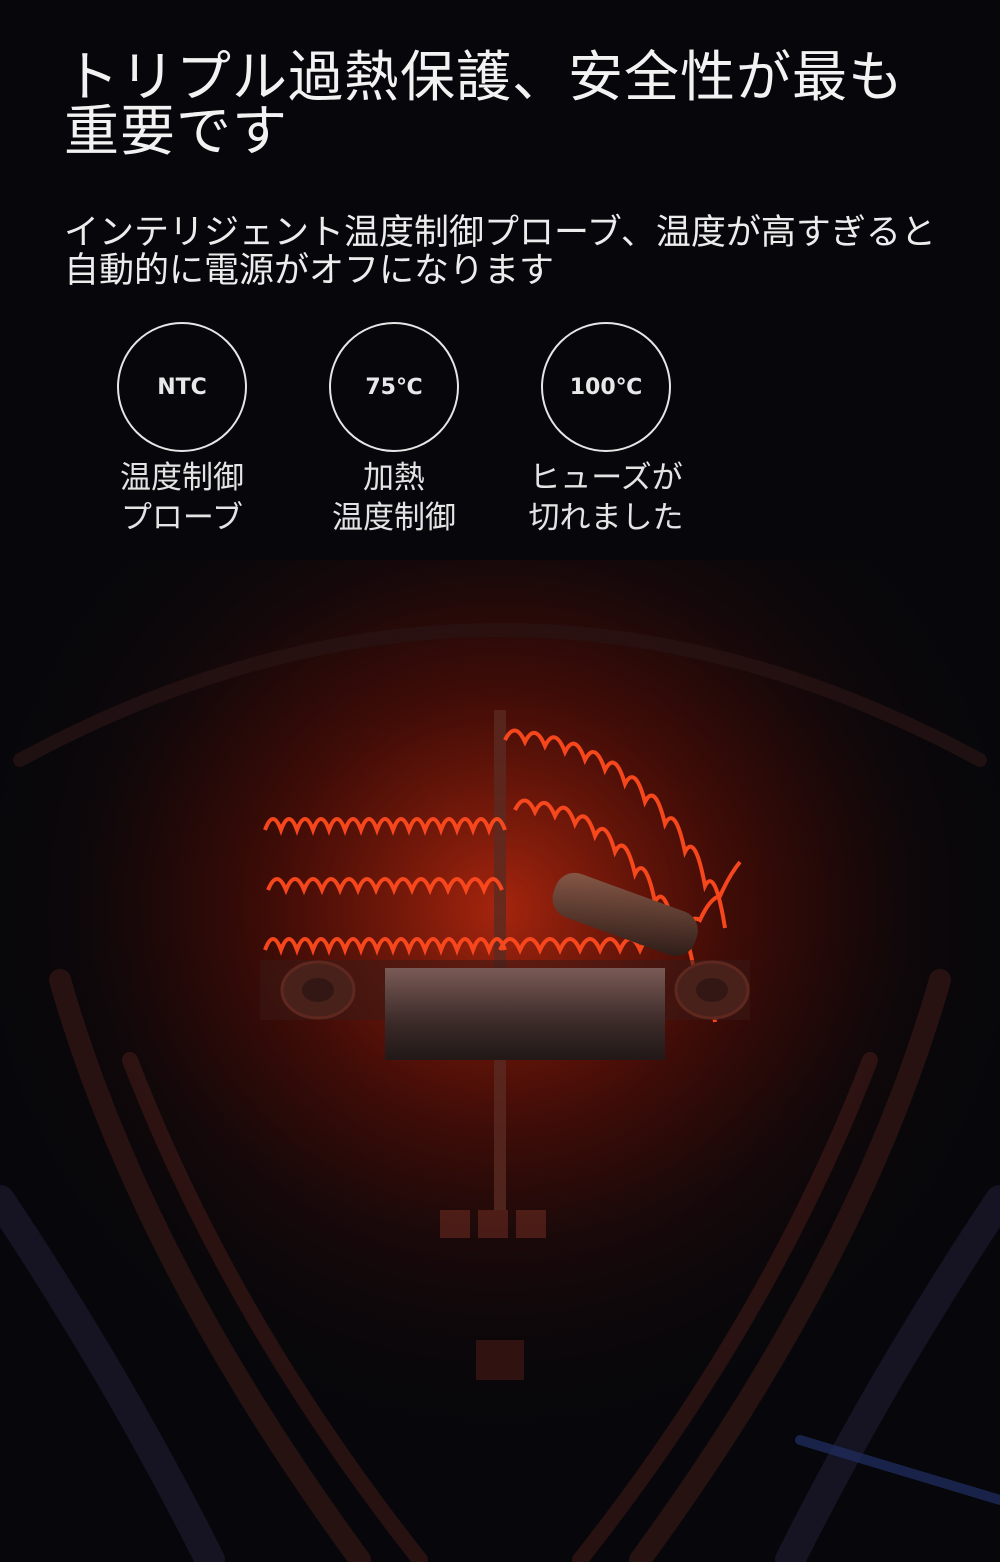 This screenshot has height=1562, width=1000. What do you see at coordinates (182, 518) in the screenshot?
I see `feature-caption-line: プローブ` at bounding box center [182, 518].